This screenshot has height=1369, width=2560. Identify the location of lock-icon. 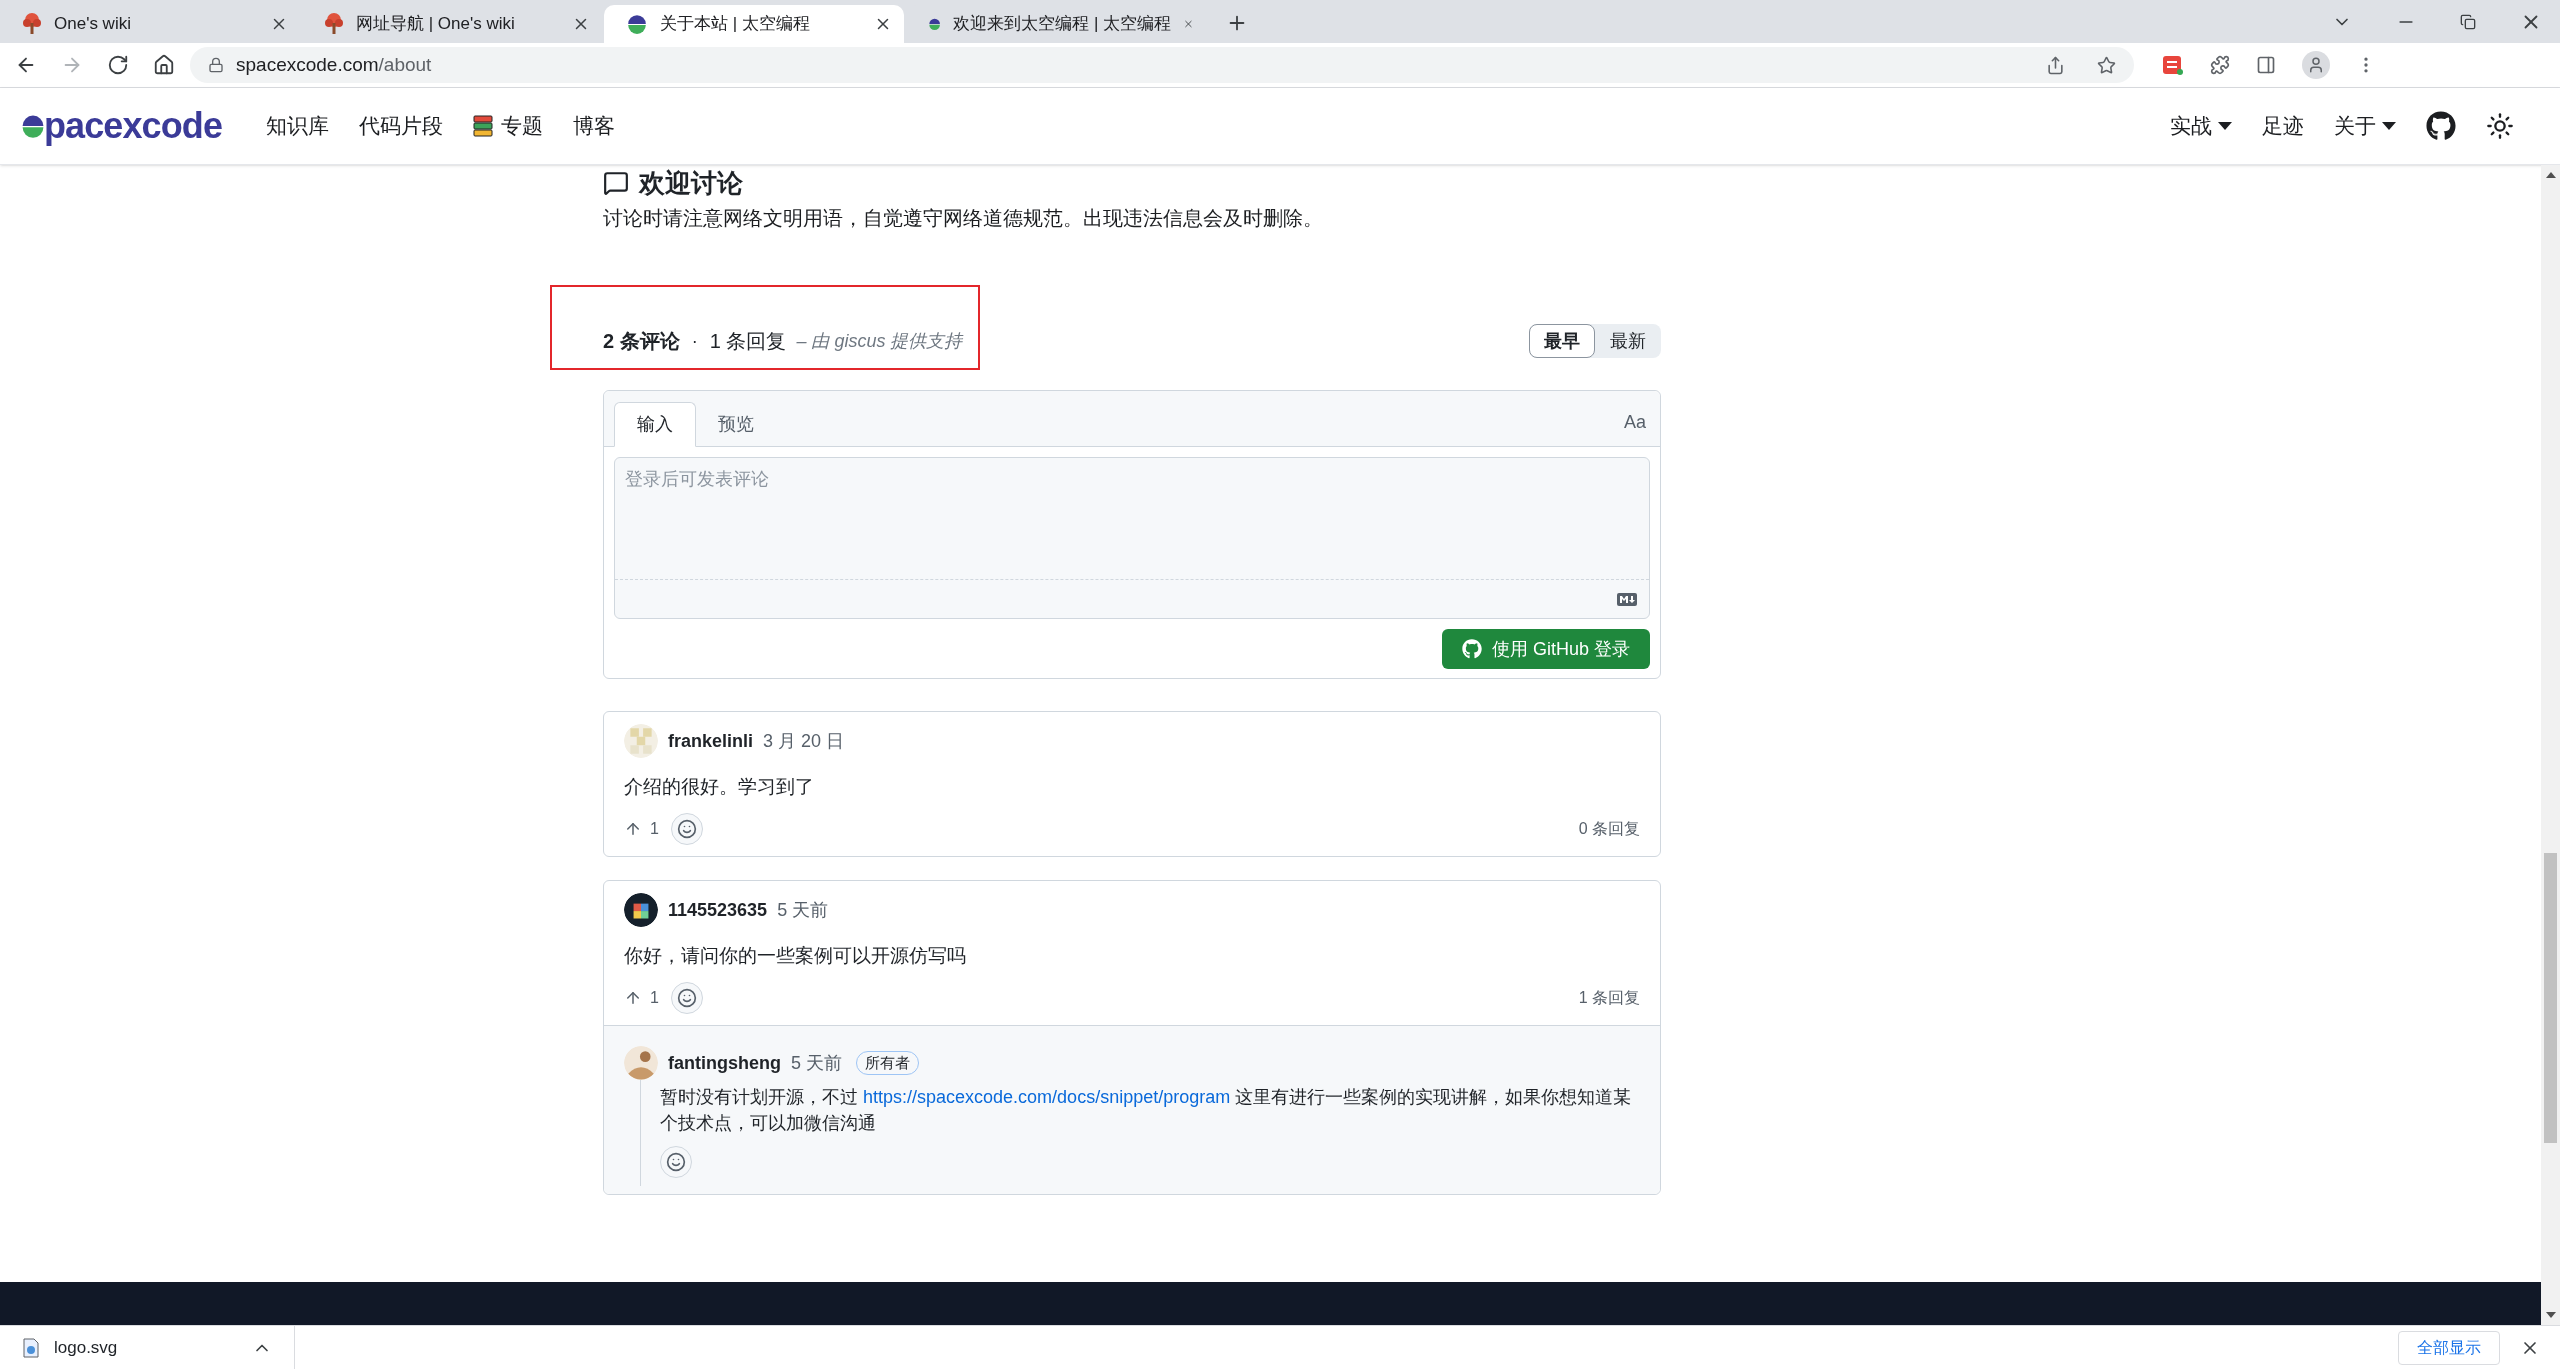
(216, 65).